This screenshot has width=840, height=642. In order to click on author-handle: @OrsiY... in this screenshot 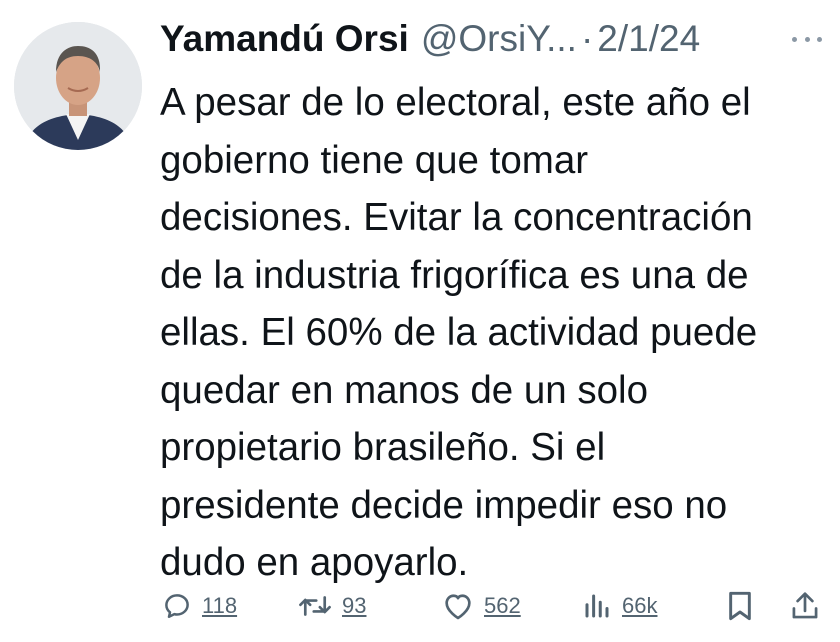, I will do `click(499, 39)`.